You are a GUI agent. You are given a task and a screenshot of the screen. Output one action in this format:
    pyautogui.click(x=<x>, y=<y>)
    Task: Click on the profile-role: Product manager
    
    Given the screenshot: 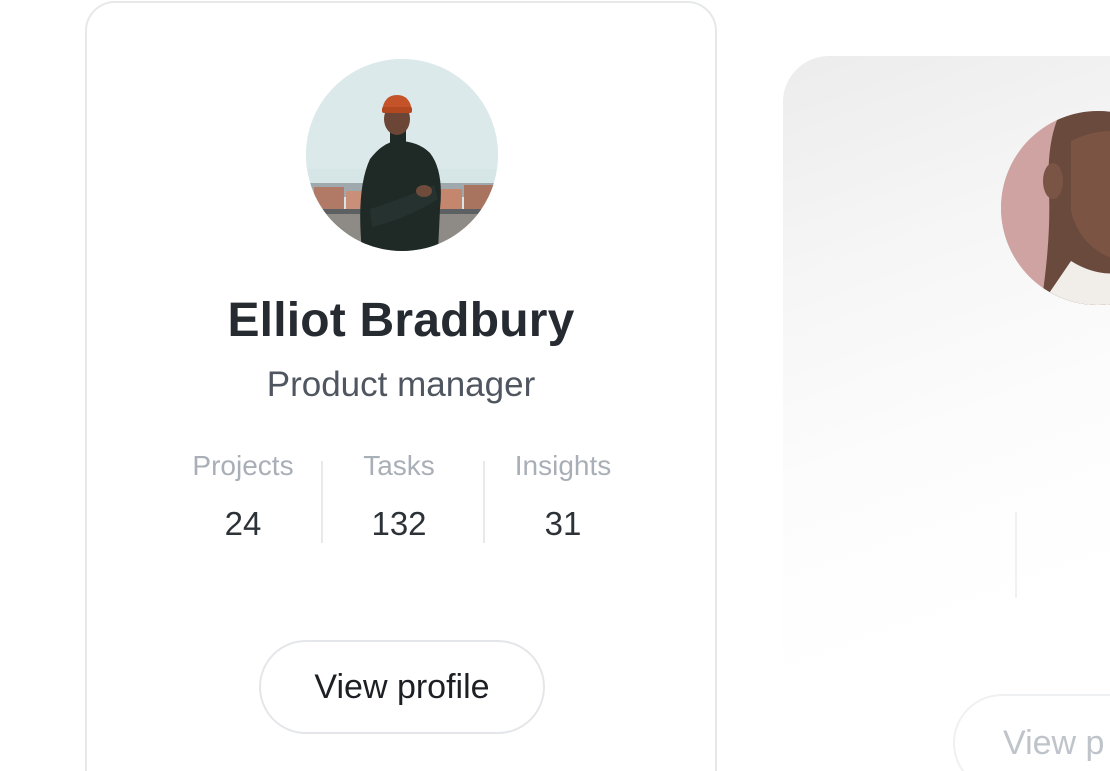 What is the action you would take?
    pyautogui.click(x=401, y=384)
    